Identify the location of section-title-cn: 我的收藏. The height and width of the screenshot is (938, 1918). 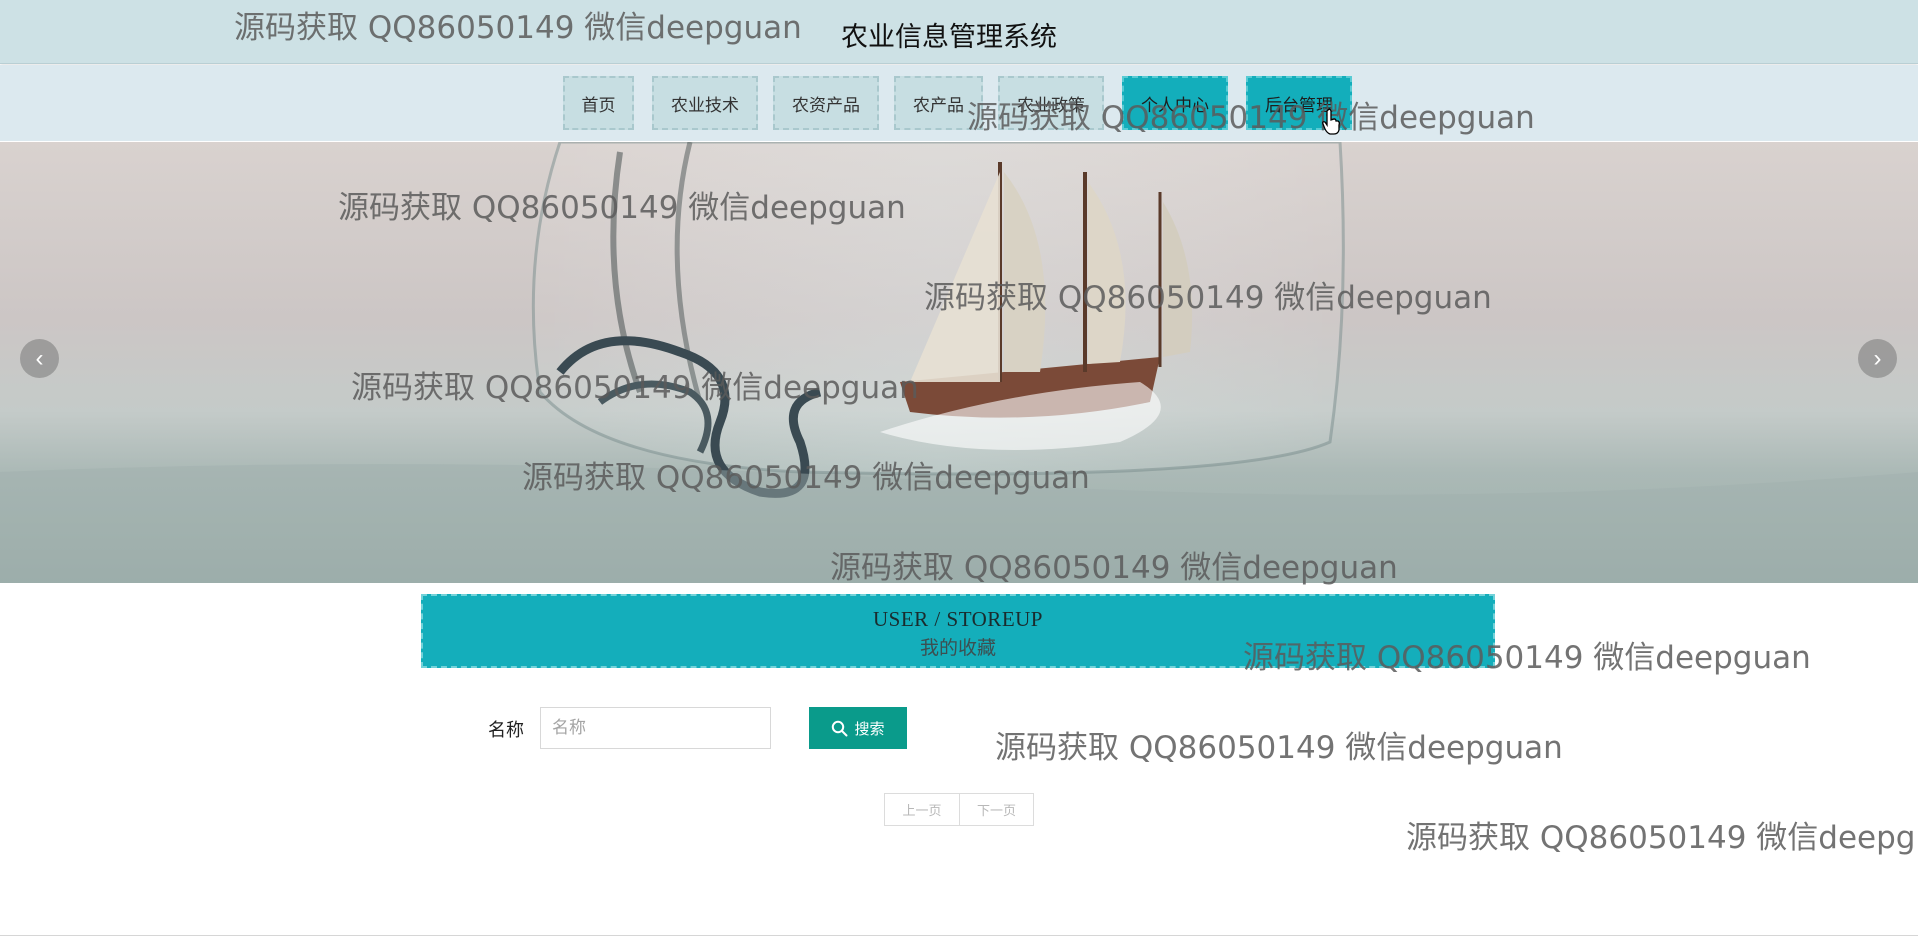
(957, 648).